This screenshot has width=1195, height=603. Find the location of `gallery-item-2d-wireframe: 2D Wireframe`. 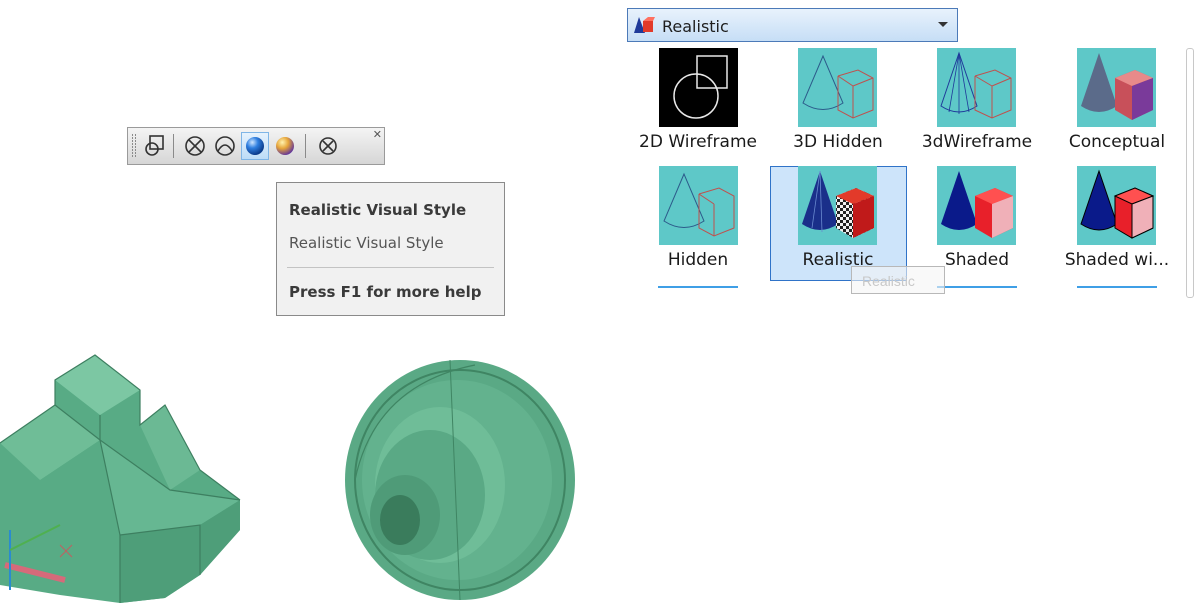

gallery-item-2d-wireframe: 2D Wireframe is located at coordinates (700, 103).